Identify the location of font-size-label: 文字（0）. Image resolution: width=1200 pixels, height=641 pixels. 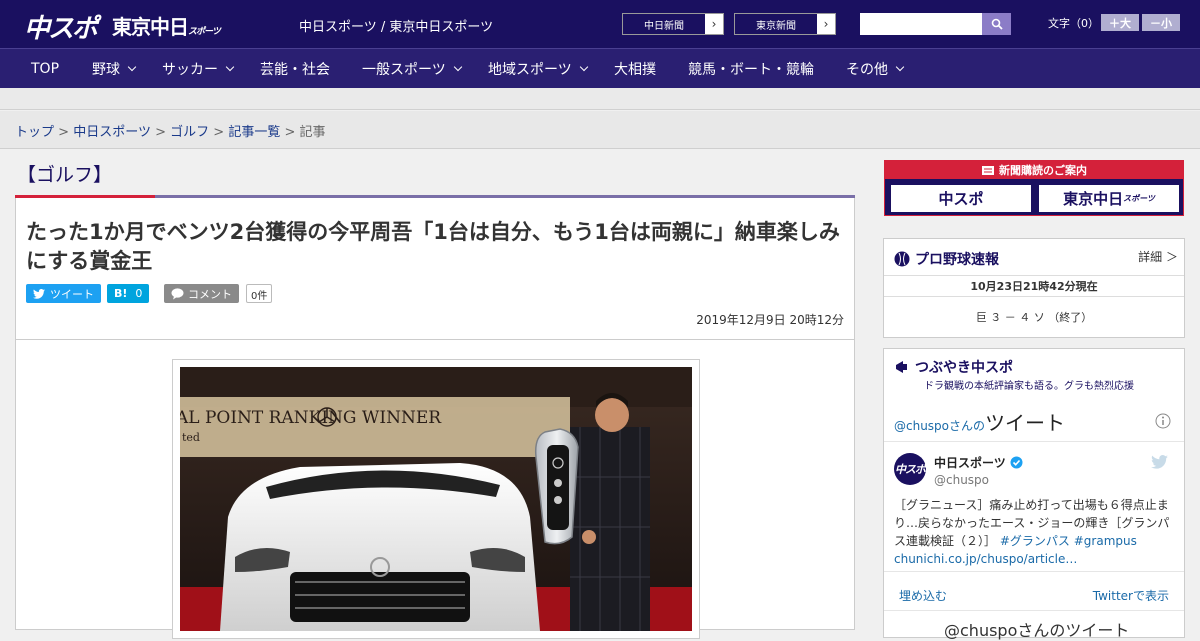
(1073, 23).